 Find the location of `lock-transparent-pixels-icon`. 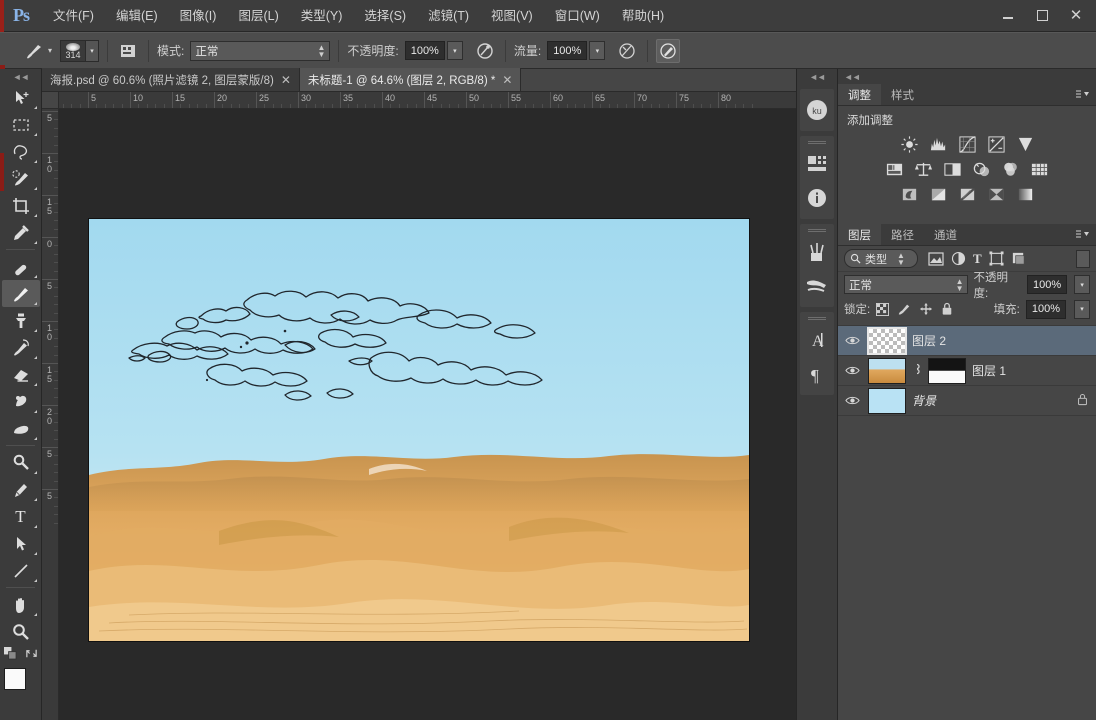

lock-transparent-pixels-icon is located at coordinates (883, 309).